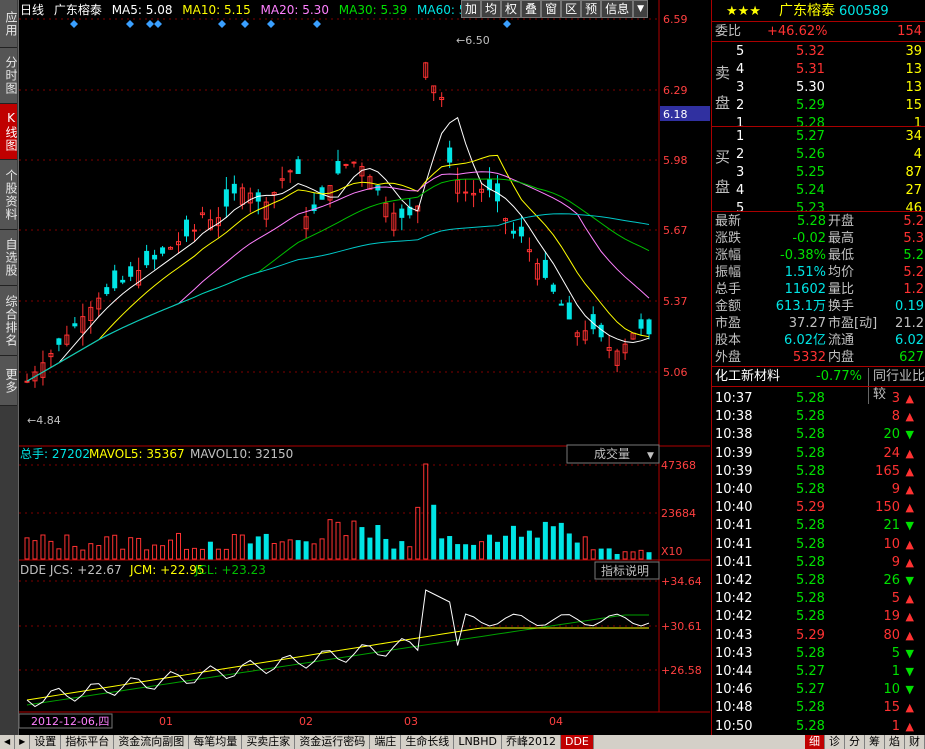 The width and height of the screenshot is (925, 749). Describe the element at coordinates (333, 742) in the screenshot. I see `bottom-tab-5: 资金运行密码` at that location.